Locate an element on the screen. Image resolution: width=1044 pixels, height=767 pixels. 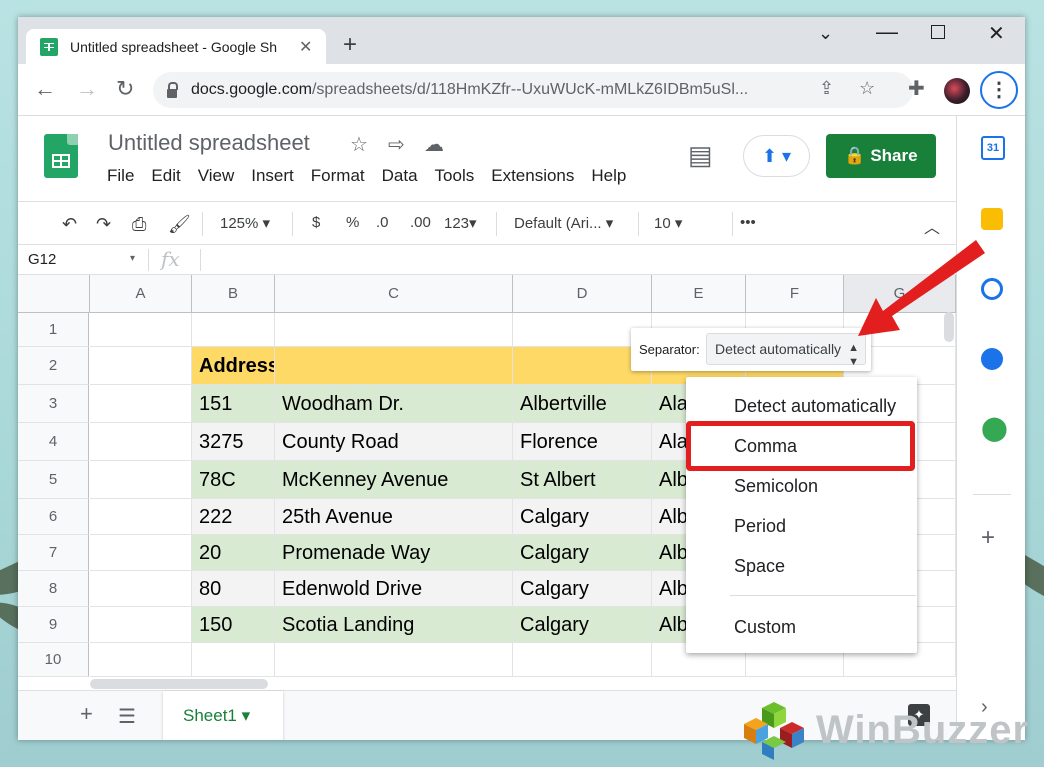
move-folder-icon: ⇨ is located at coordinates (396, 144).